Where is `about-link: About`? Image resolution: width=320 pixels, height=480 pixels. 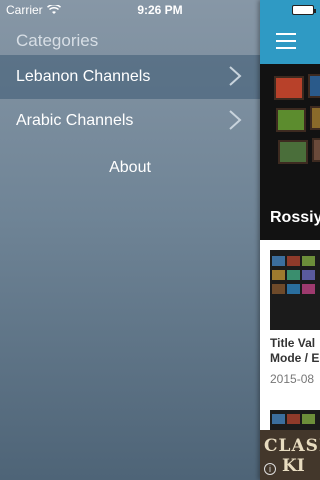 about-link: About is located at coordinates (130, 168).